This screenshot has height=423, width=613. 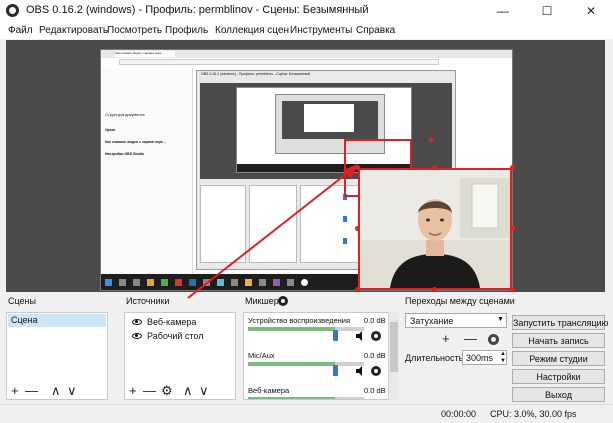 What do you see at coordinates (299, 320) in the screenshot?
I see `mixer-channel-name: Устройство воспроизведения` at bounding box center [299, 320].